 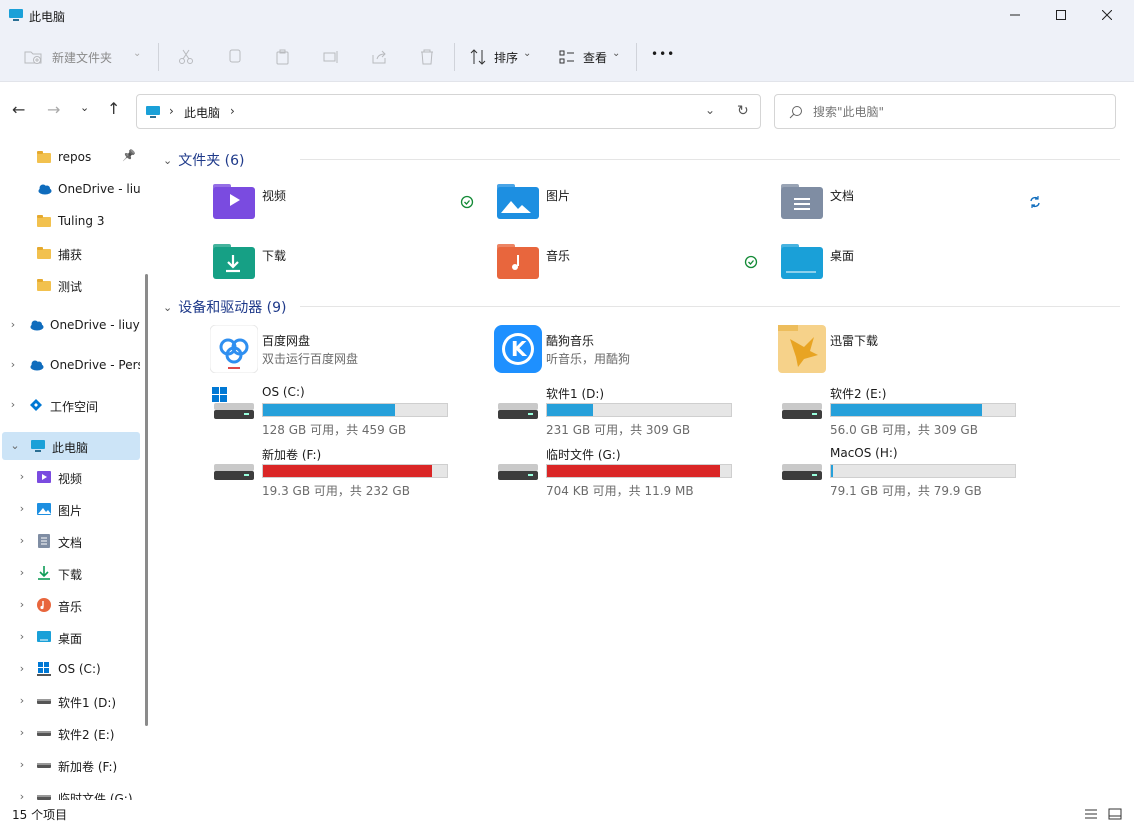 I want to click on command-bar: 新建文件夹 ⌄ 排序 ⌄ 查看 ⌄ •••, so click(x=567, y=57).